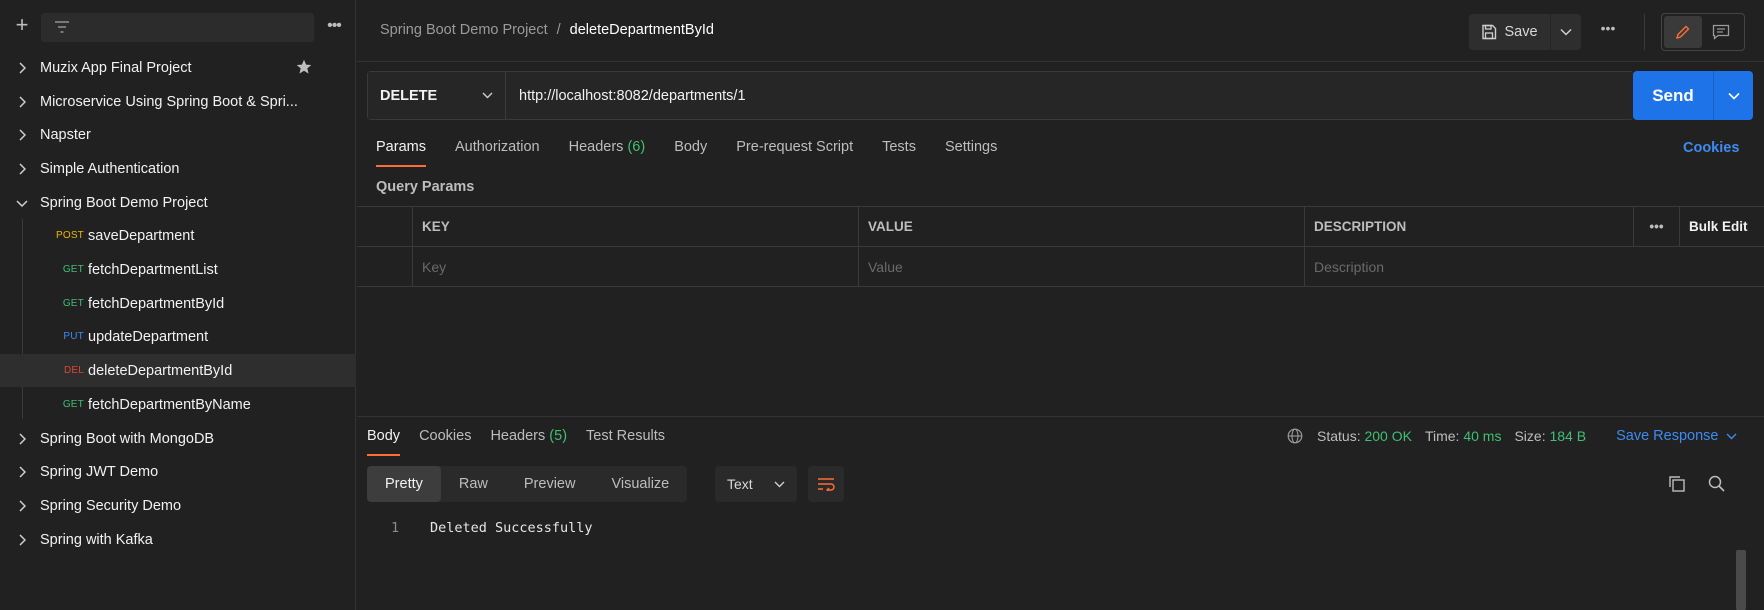  I want to click on response-type-select: Text, so click(756, 484).